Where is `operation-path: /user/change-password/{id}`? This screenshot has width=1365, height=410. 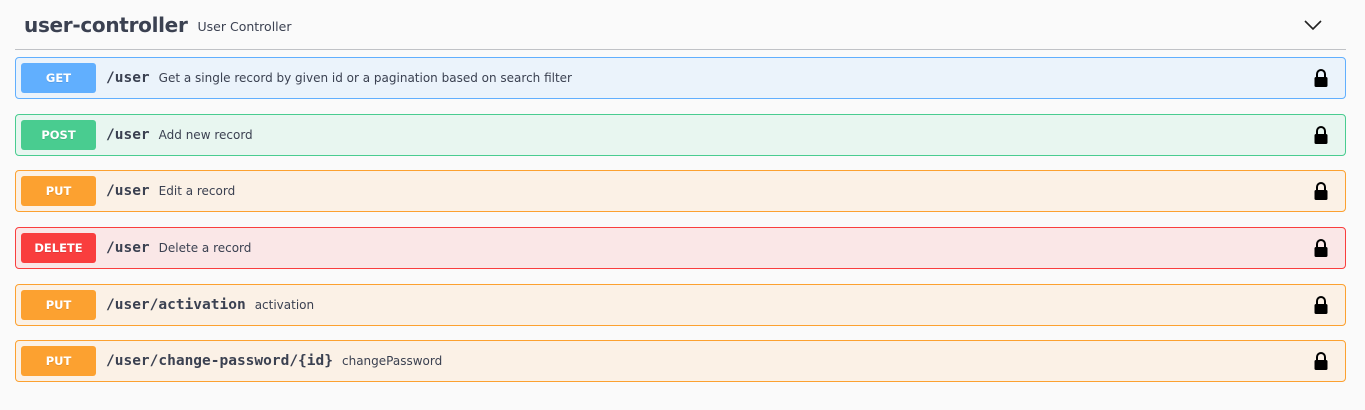 operation-path: /user/change-password/{id} is located at coordinates (219, 361).